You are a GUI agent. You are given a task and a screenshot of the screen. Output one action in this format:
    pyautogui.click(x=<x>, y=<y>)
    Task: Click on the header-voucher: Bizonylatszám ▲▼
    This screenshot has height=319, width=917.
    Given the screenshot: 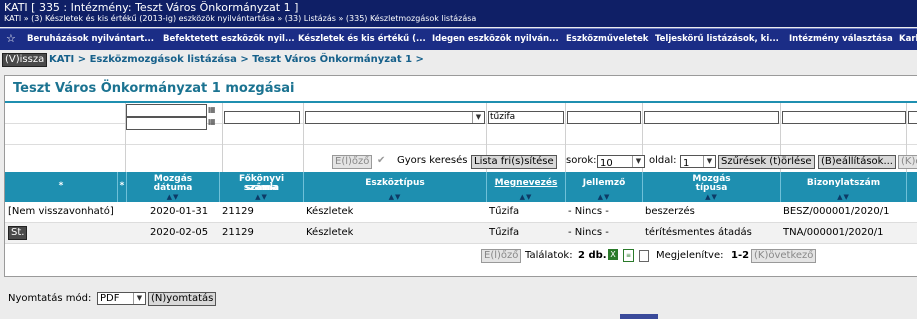 What is the action you would take?
    pyautogui.click(x=844, y=187)
    